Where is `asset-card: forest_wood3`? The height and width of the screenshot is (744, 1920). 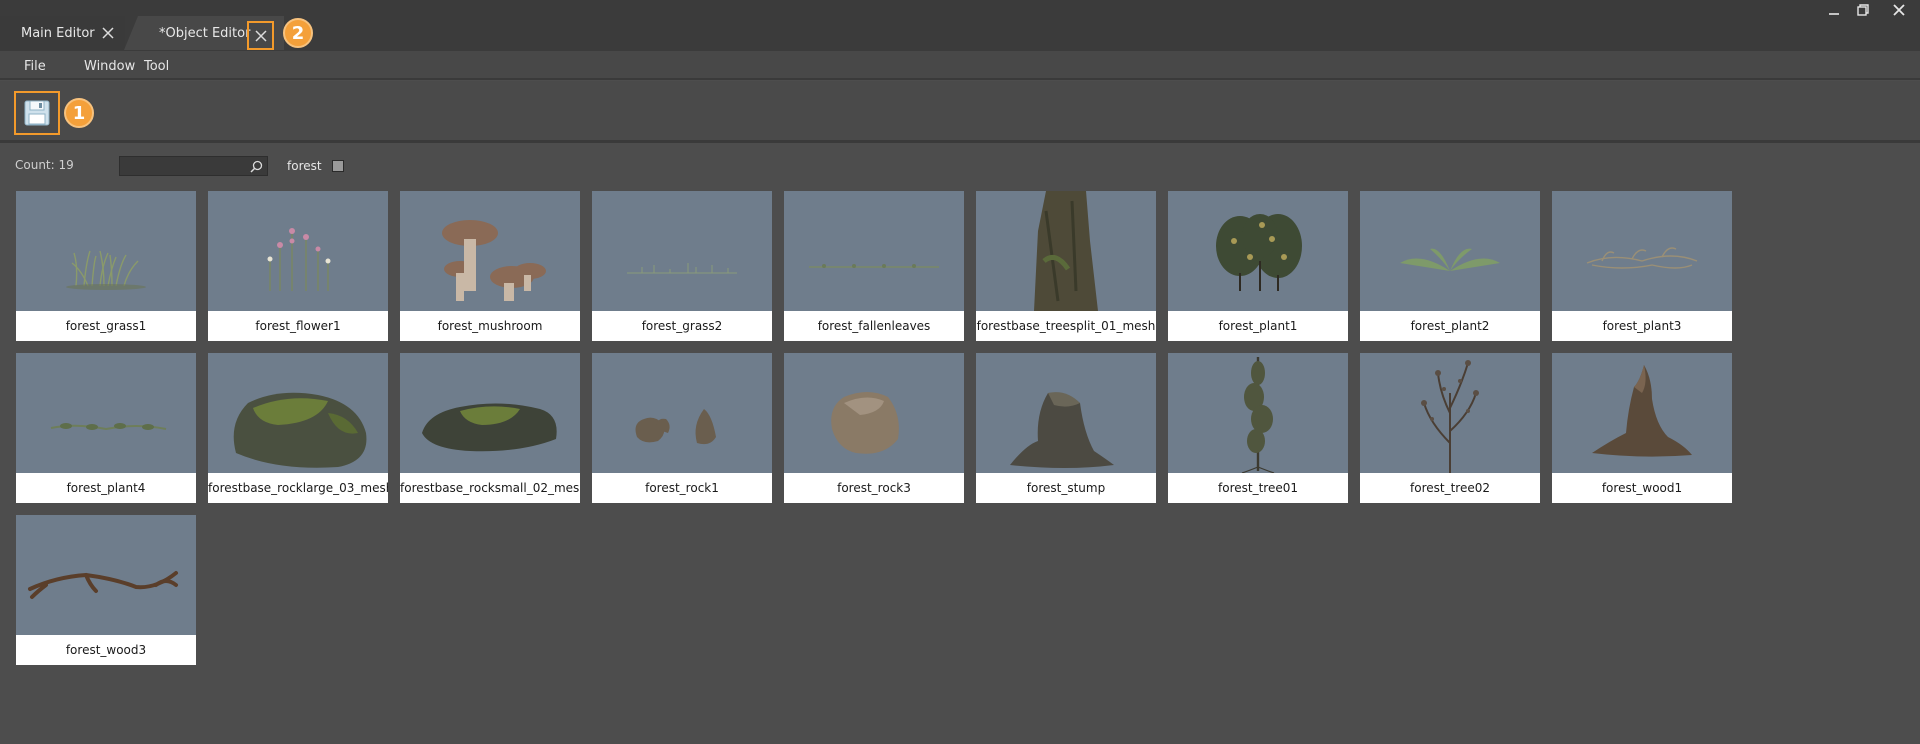
asset-card: forest_wood3 is located at coordinates (106, 590).